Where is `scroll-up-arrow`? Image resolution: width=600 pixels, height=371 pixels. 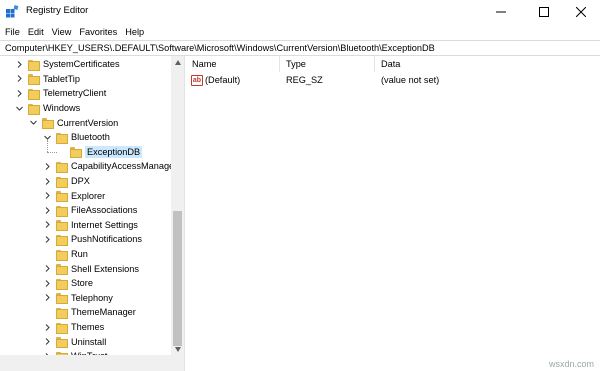 scroll-up-arrow is located at coordinates (177, 62).